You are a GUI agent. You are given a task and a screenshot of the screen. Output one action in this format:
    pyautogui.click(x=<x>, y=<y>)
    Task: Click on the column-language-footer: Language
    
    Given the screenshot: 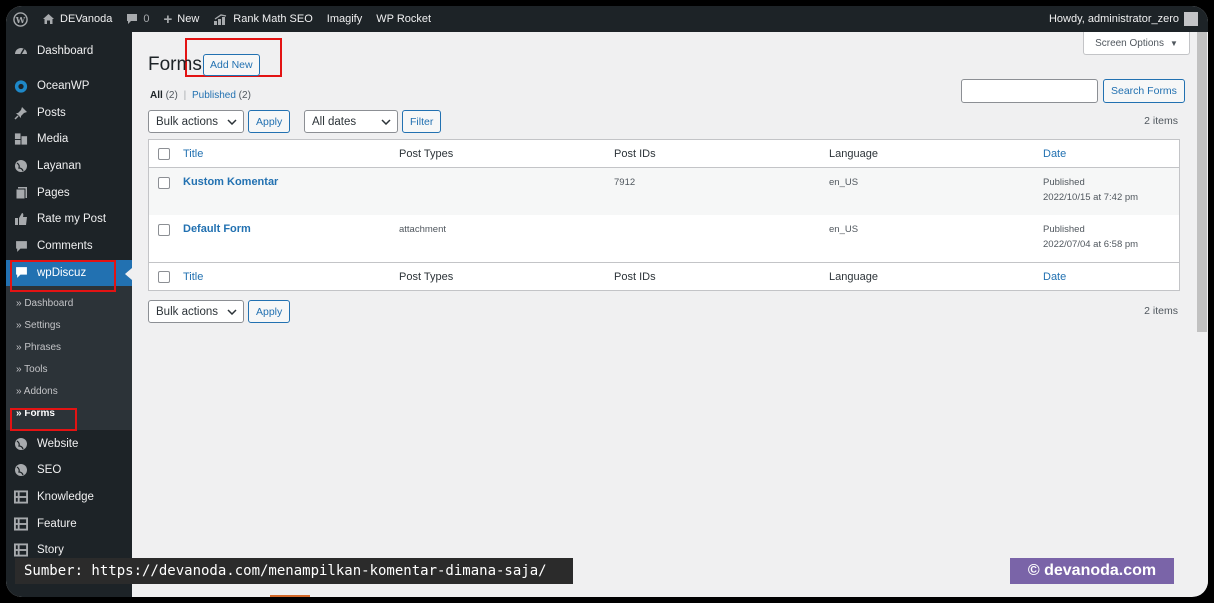 What is the action you would take?
    pyautogui.click(x=853, y=276)
    